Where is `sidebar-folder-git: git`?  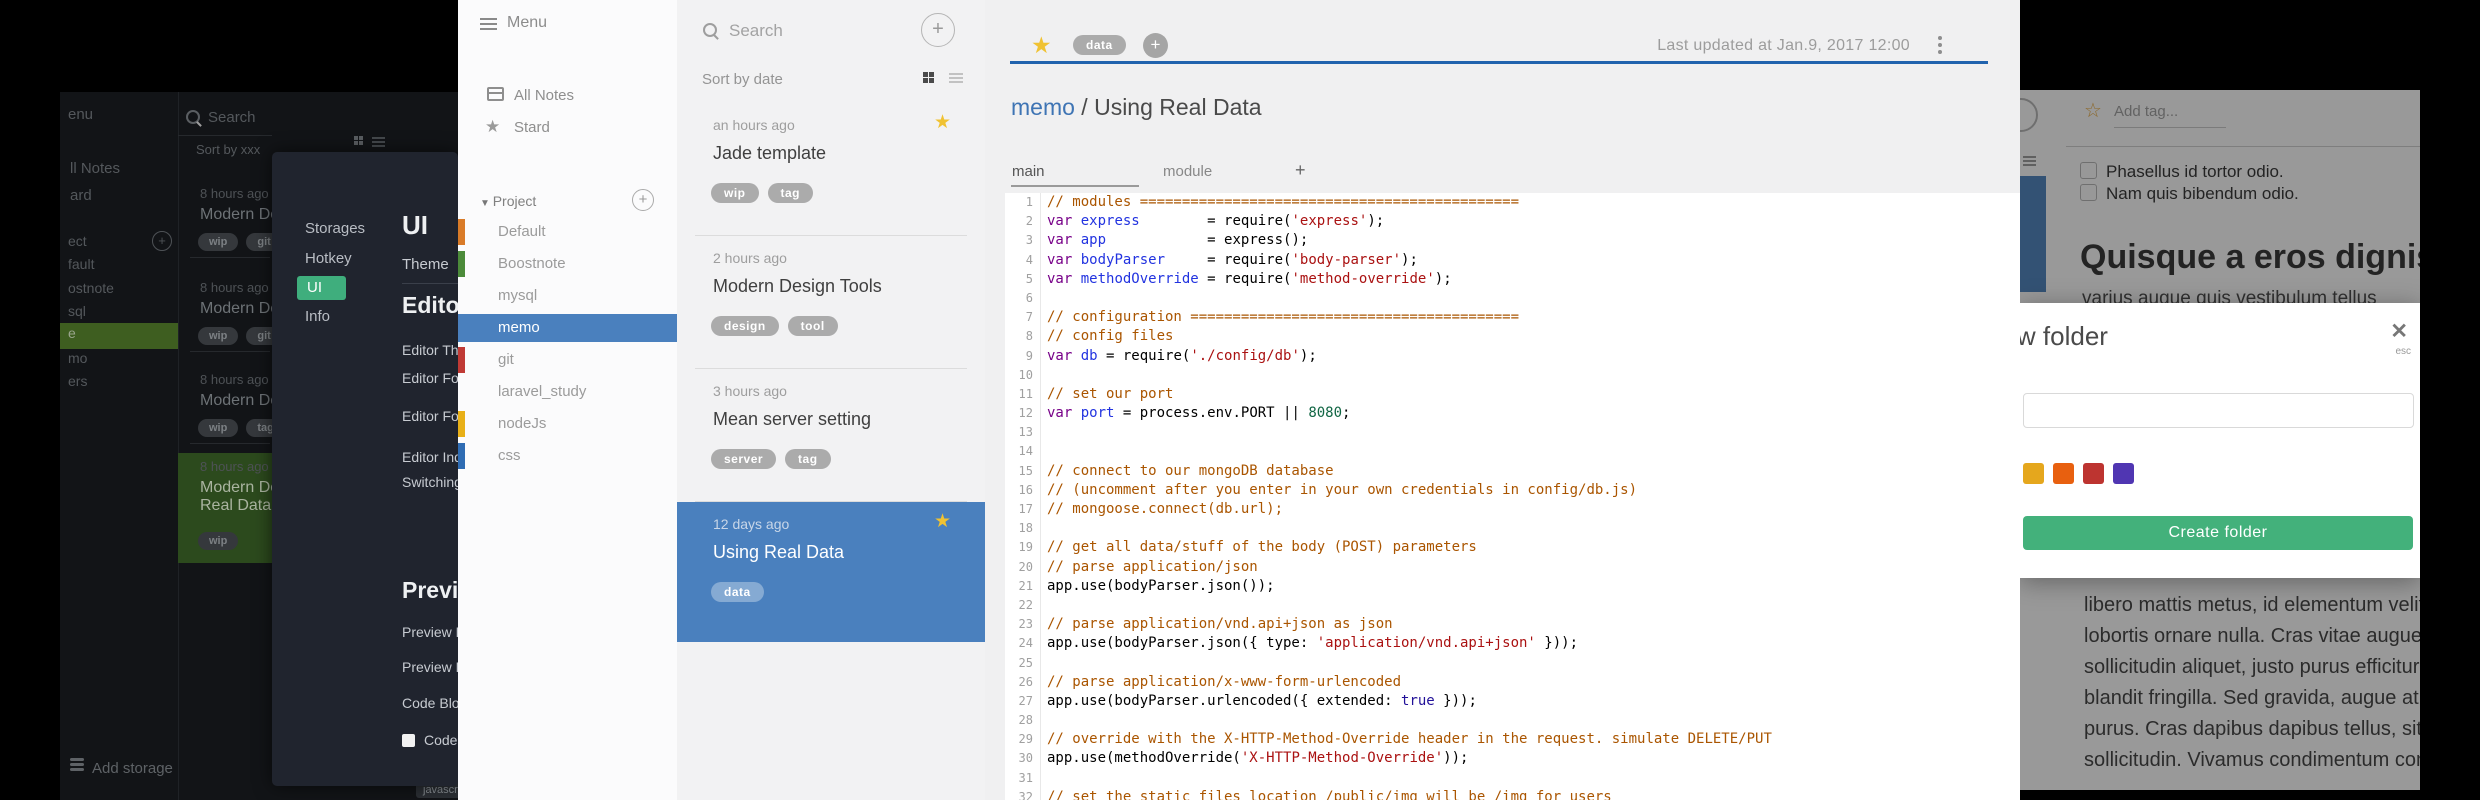 sidebar-folder-git: git is located at coordinates (567, 360).